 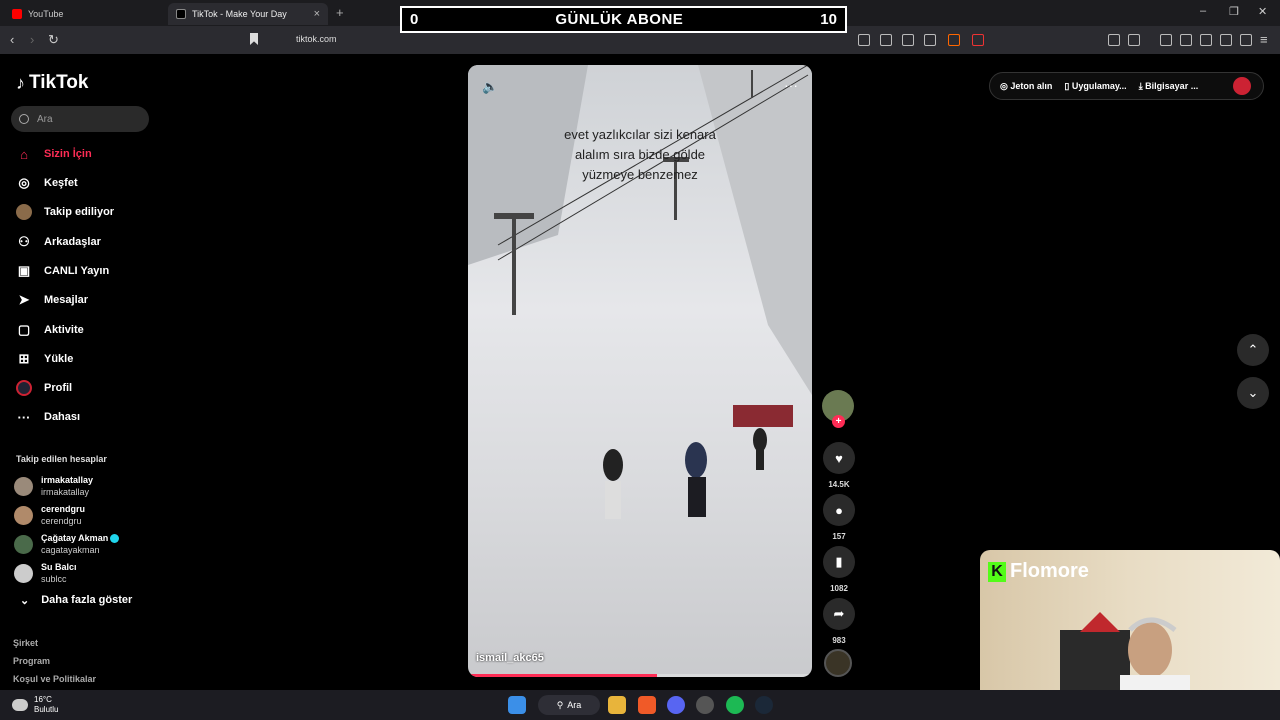 I want to click on get-coins-button: ◎ Jeton alın, so click(x=1026, y=86).